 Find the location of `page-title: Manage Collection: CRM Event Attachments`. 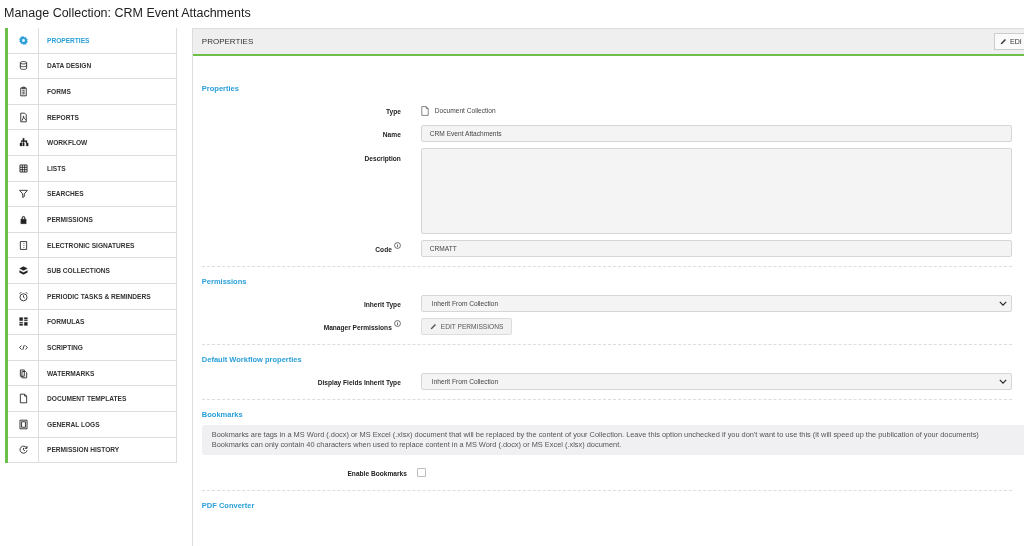

page-title: Manage Collection: CRM Event Attachments is located at coordinates (127, 13).